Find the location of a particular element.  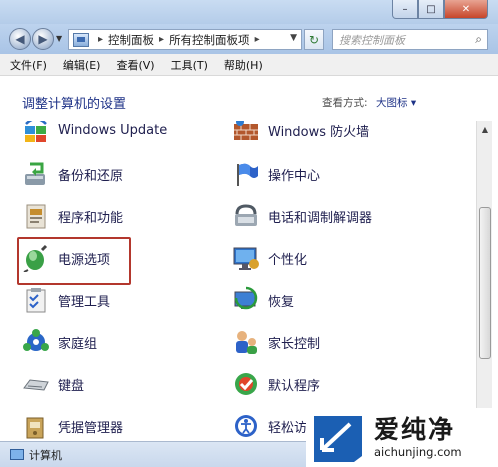

view-by-dropdown: 大图标 ▾ is located at coordinates (396, 102).